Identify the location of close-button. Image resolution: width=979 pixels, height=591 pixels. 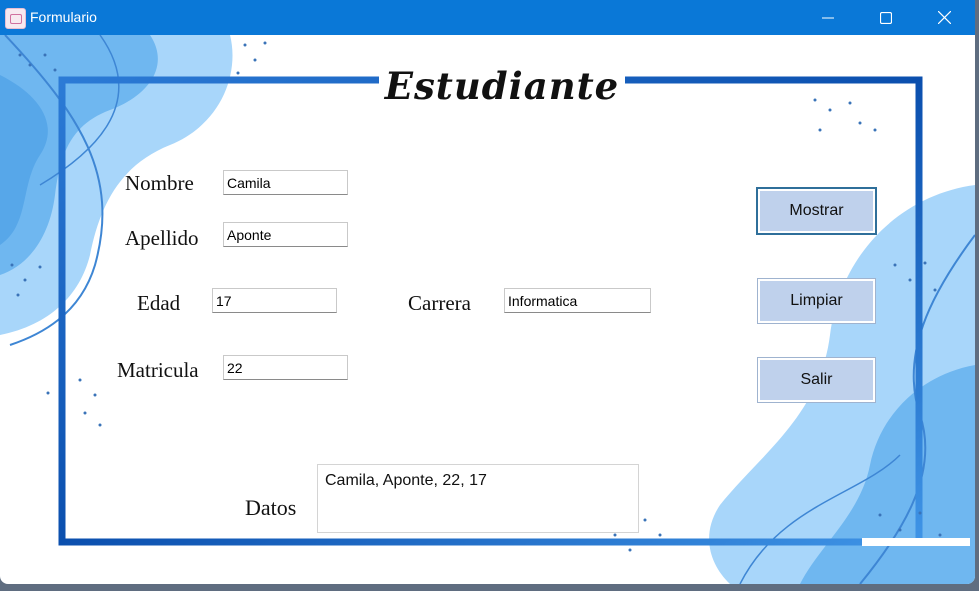
(944, 17).